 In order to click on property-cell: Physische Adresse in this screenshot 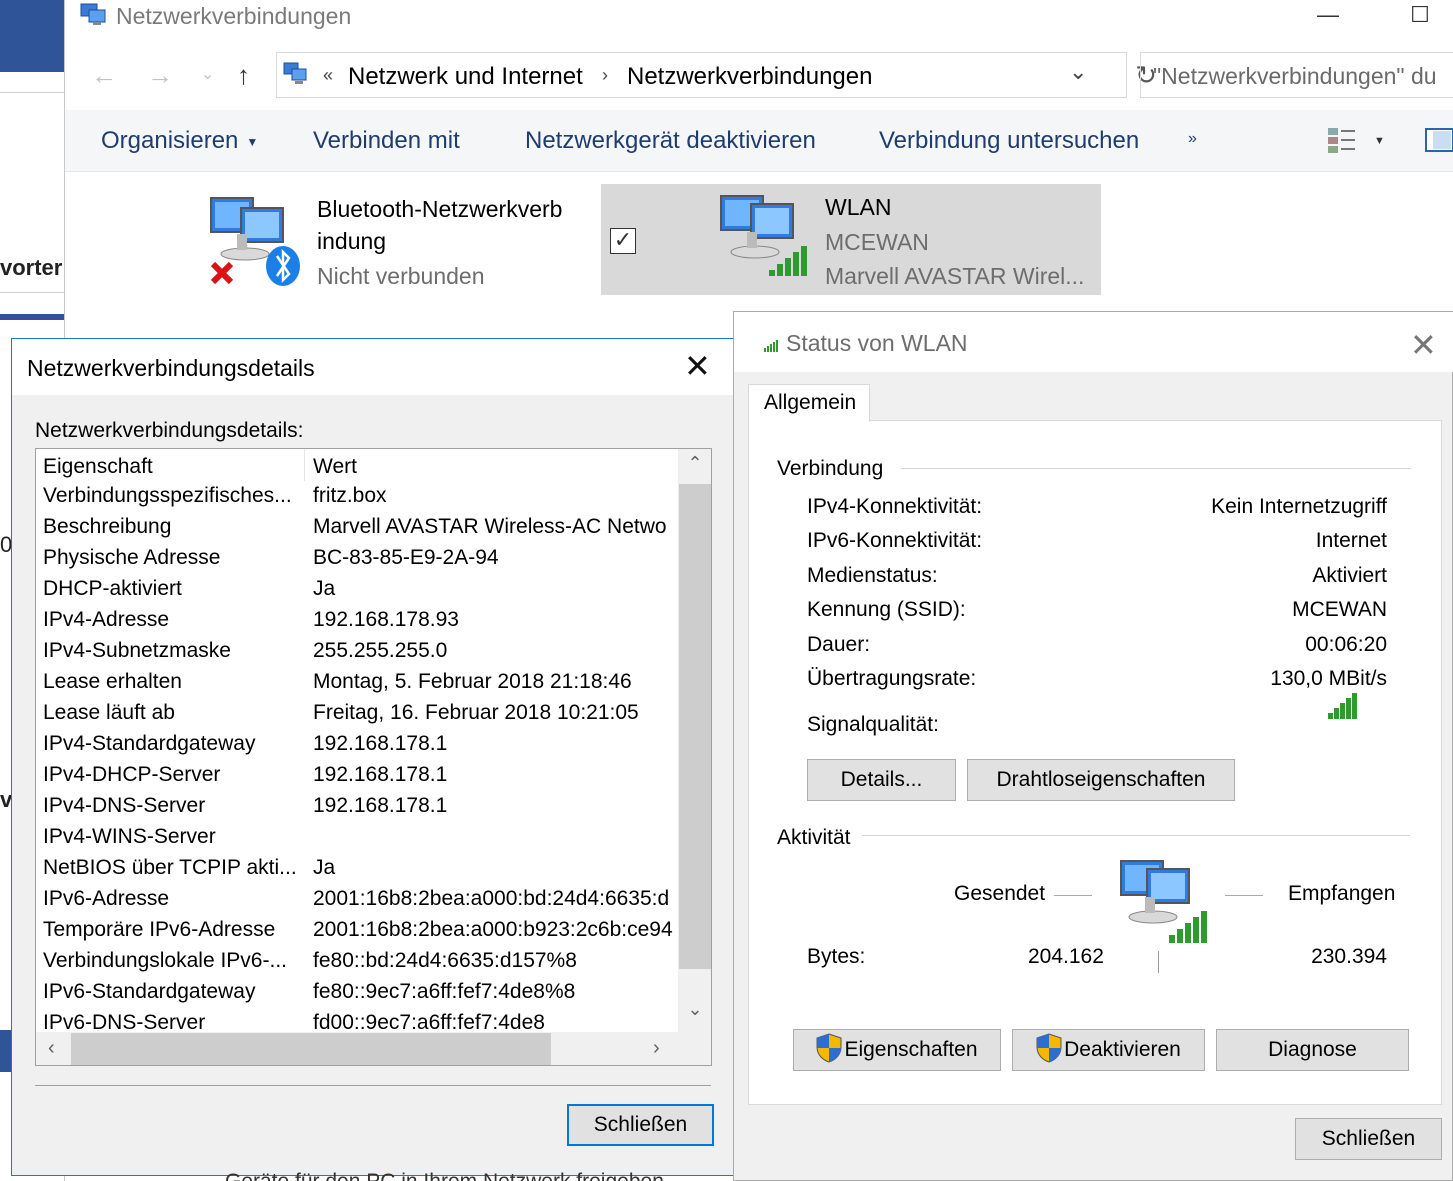, I will do `click(132, 557)`.